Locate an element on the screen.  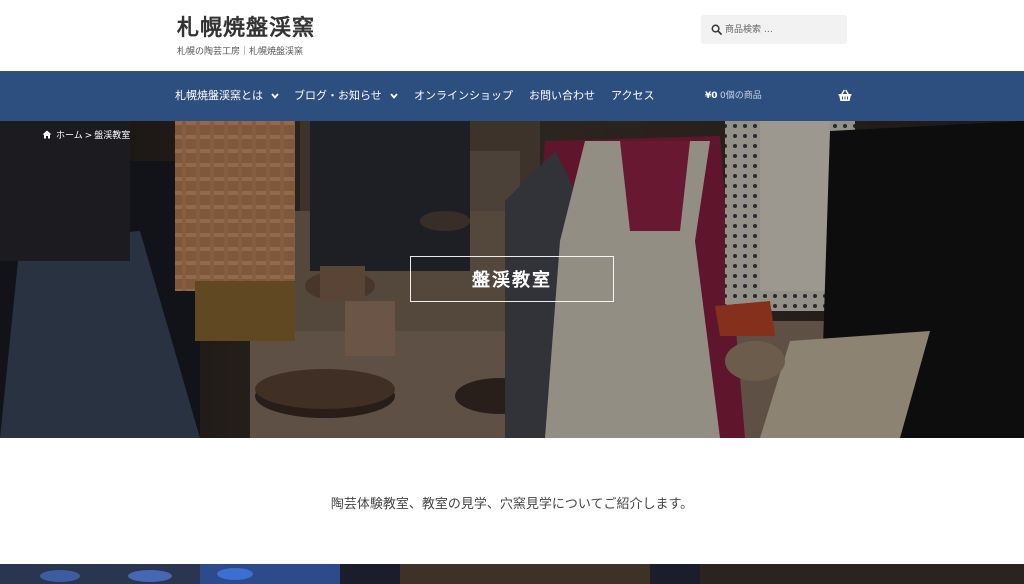
search-input is located at coordinates (784, 29).